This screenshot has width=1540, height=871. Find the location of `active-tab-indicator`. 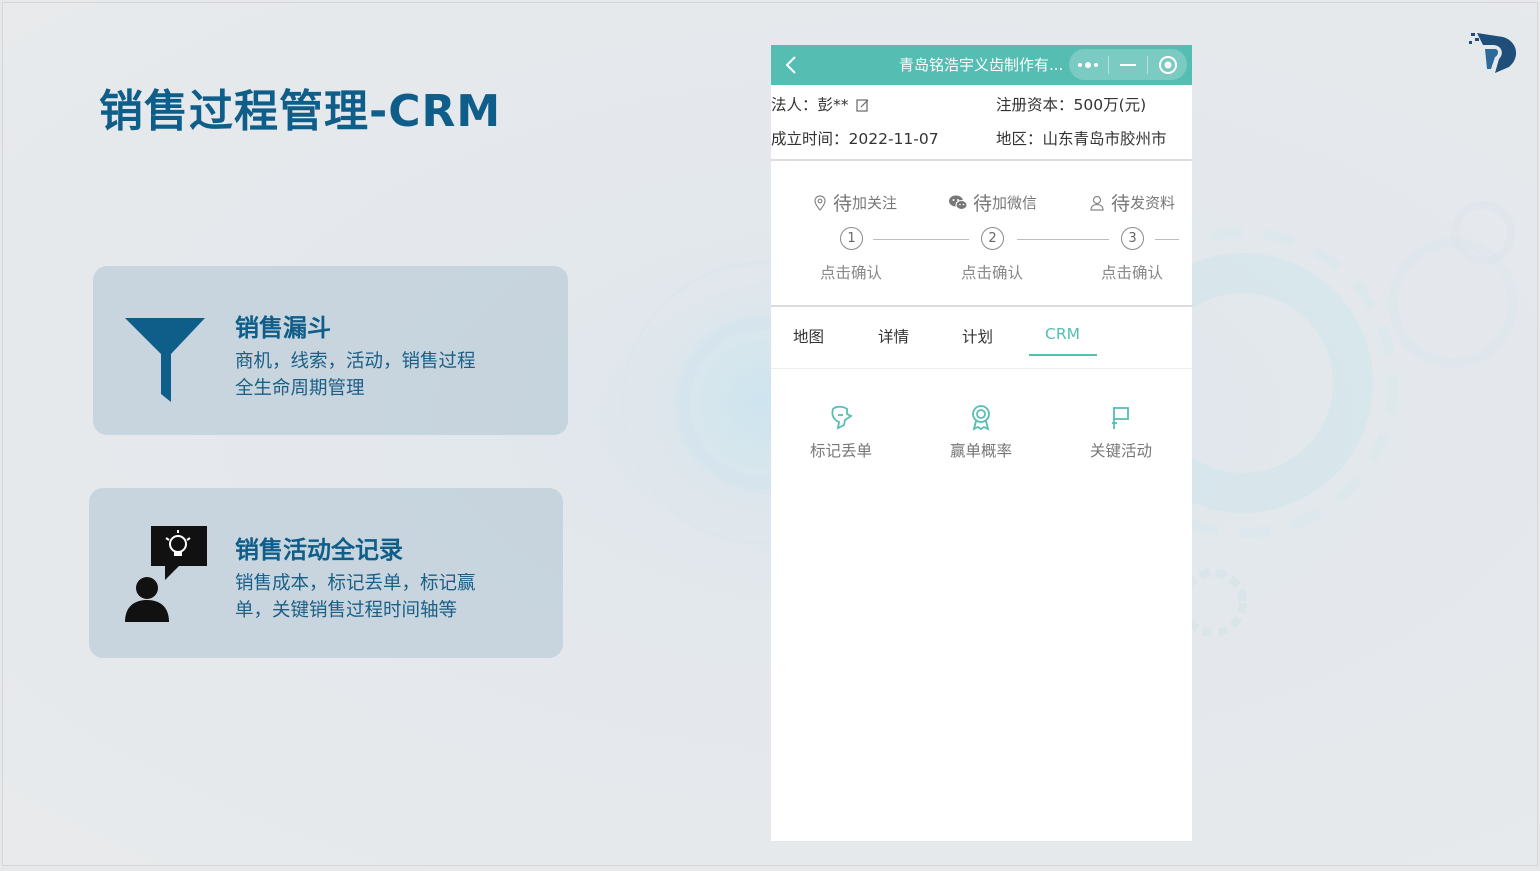

active-tab-indicator is located at coordinates (1063, 355).